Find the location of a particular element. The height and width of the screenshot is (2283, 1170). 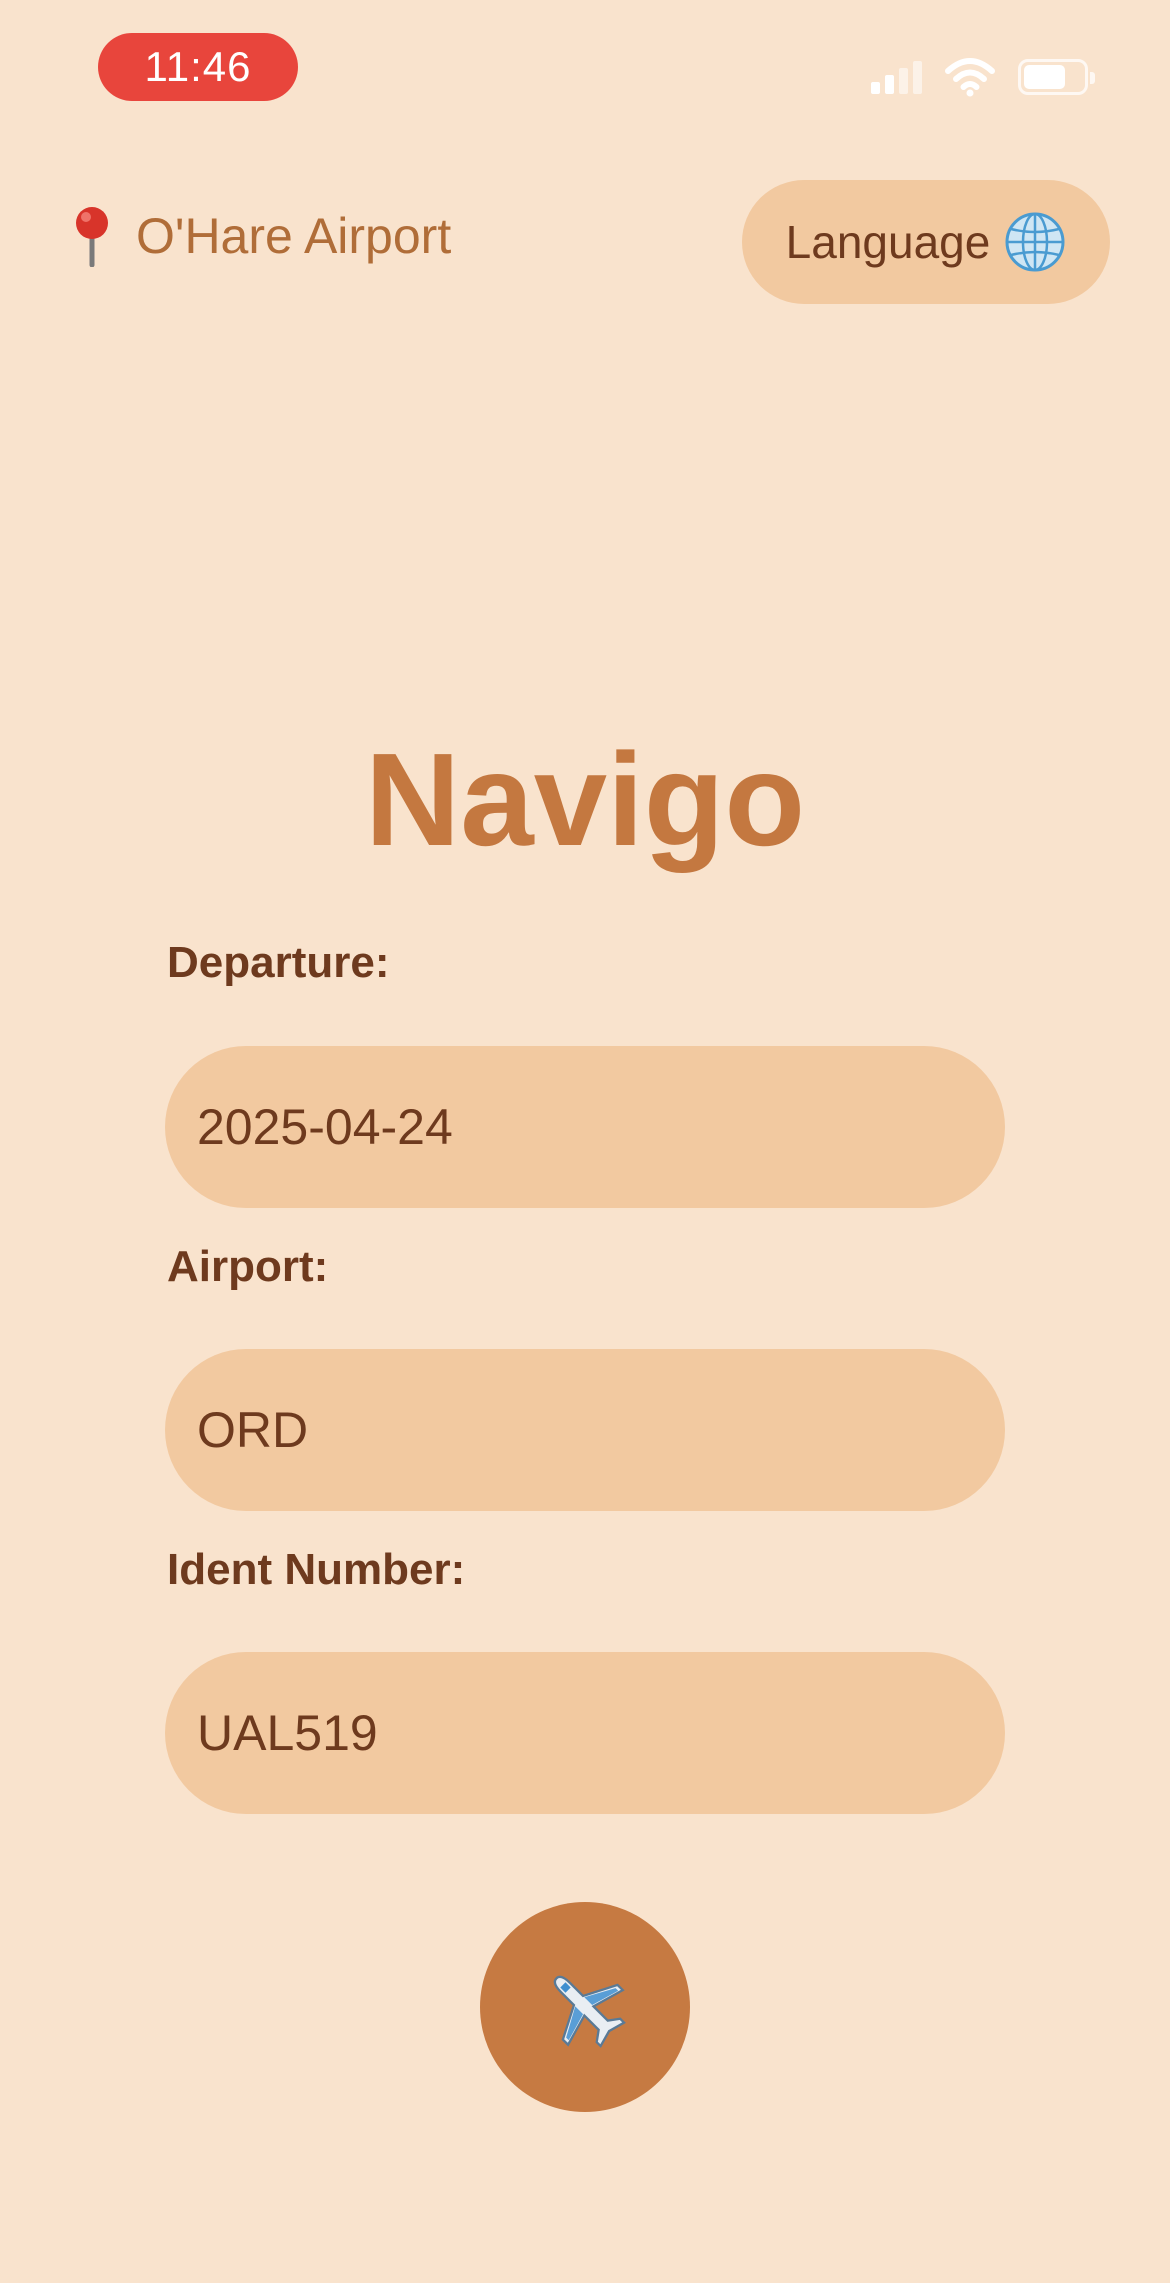

globe-icon is located at coordinates (1035, 242).